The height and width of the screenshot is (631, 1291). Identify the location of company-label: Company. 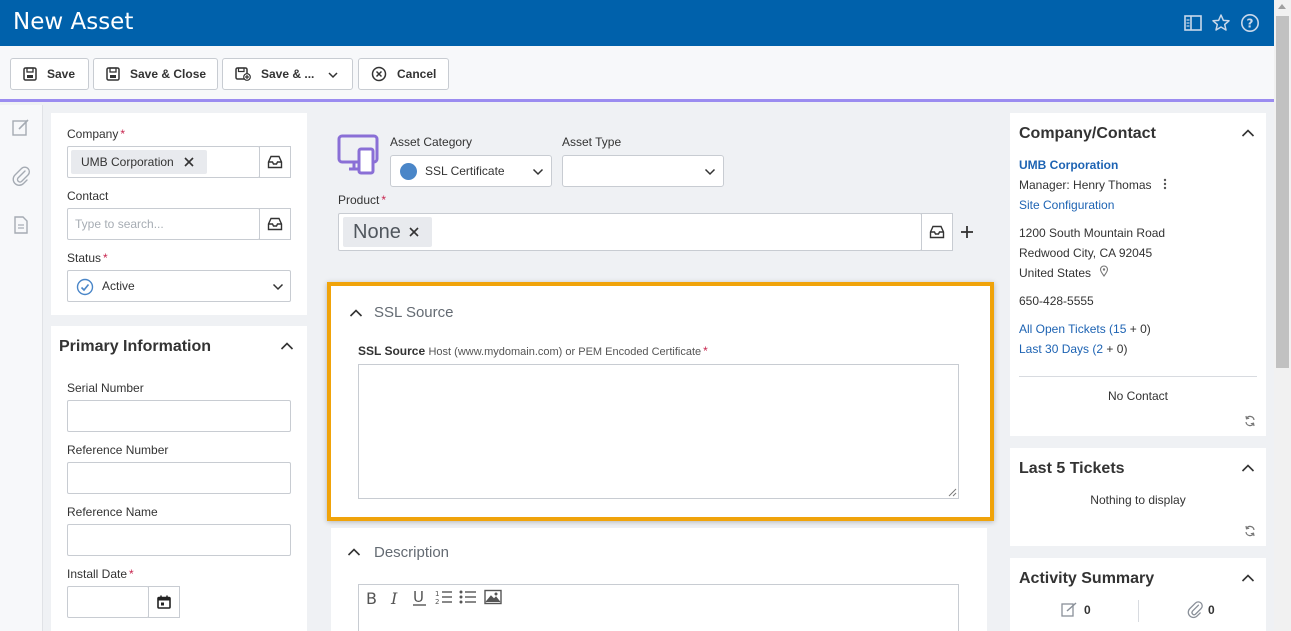
(93, 134).